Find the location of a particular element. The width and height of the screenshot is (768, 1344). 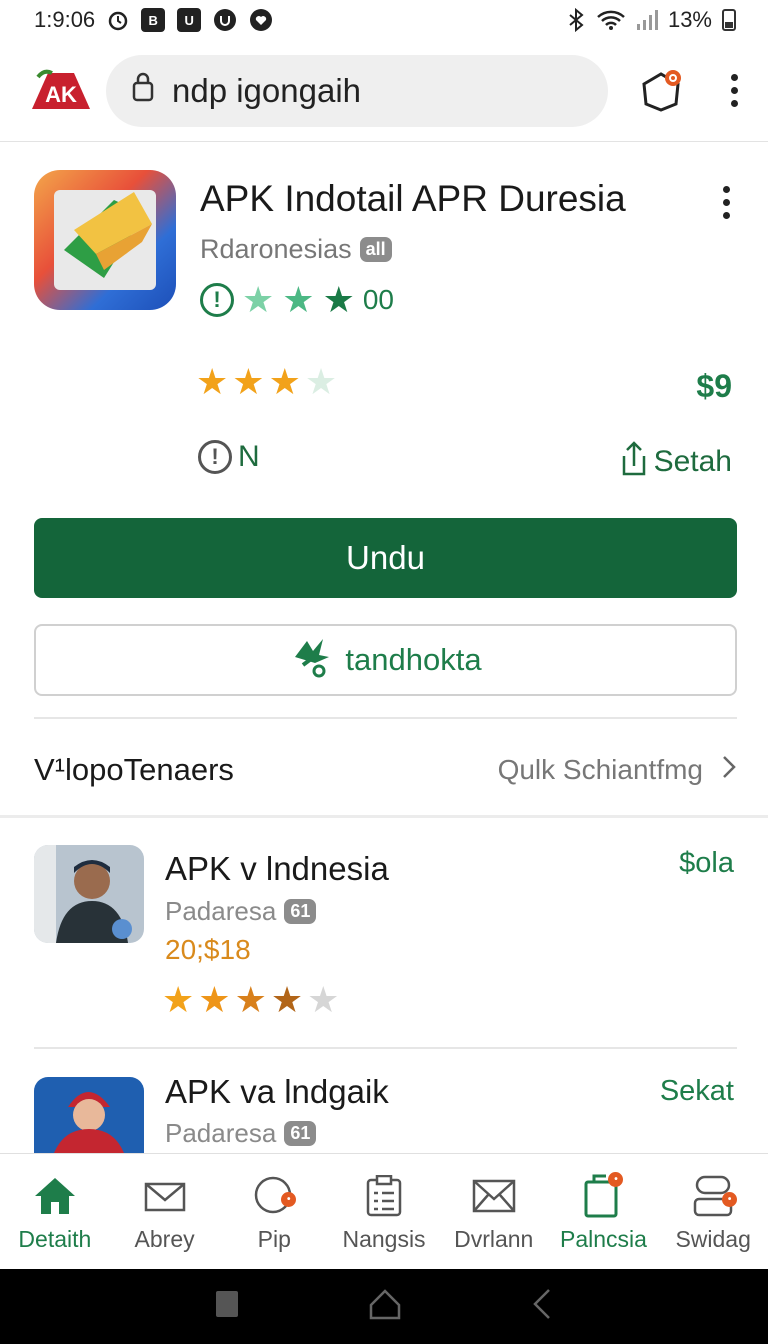

nav-label: Swidag is located at coordinates (713, 1239).